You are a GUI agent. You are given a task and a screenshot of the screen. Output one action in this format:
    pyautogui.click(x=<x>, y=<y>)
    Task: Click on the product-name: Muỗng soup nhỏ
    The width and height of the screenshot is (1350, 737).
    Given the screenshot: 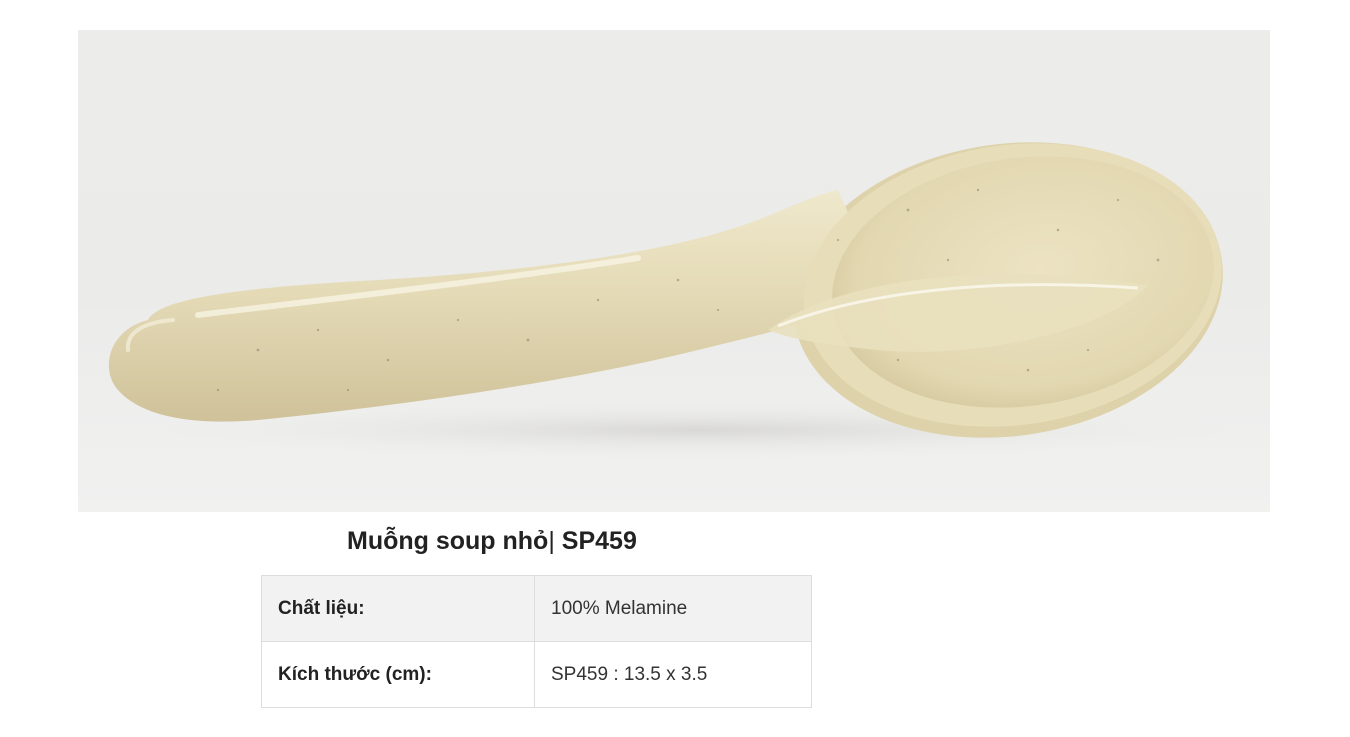 What is the action you would take?
    pyautogui.click(x=448, y=541)
    